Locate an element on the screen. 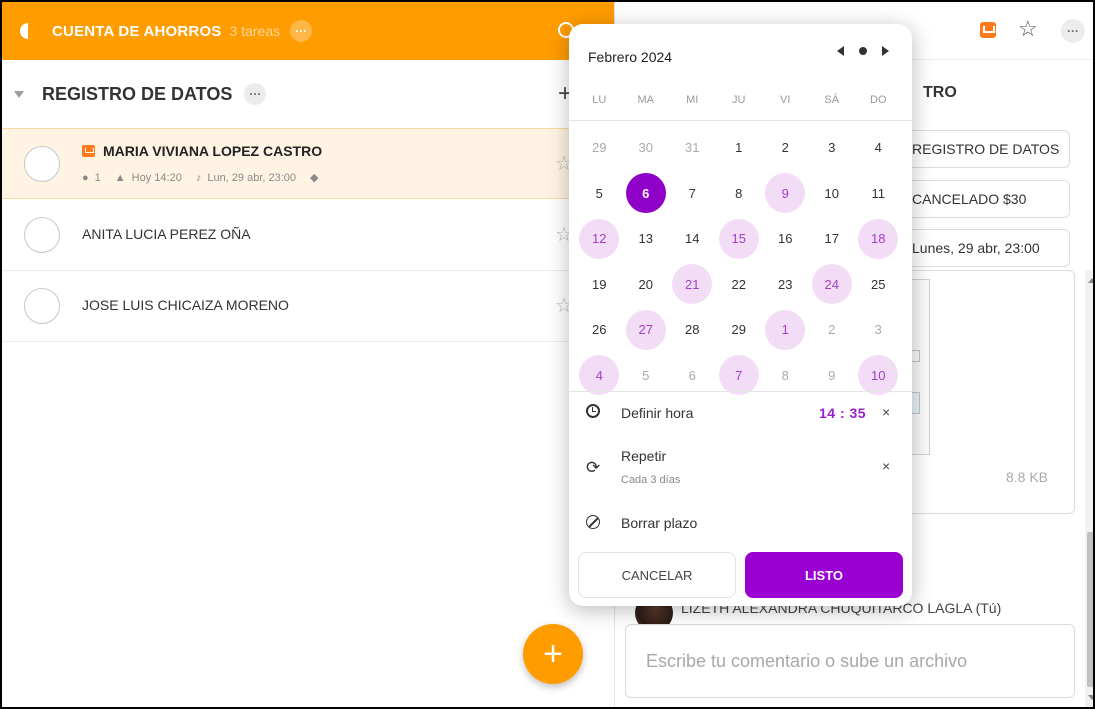 The image size is (1095, 709). scrollbar-thumb is located at coordinates (1090, 609).